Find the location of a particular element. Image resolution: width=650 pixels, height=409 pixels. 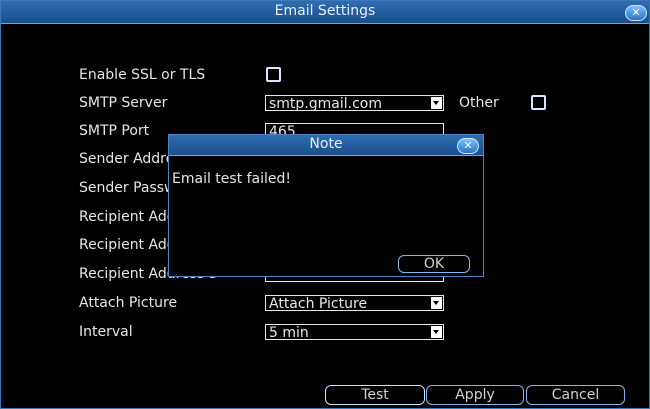

note-title: Note is located at coordinates (326, 144).